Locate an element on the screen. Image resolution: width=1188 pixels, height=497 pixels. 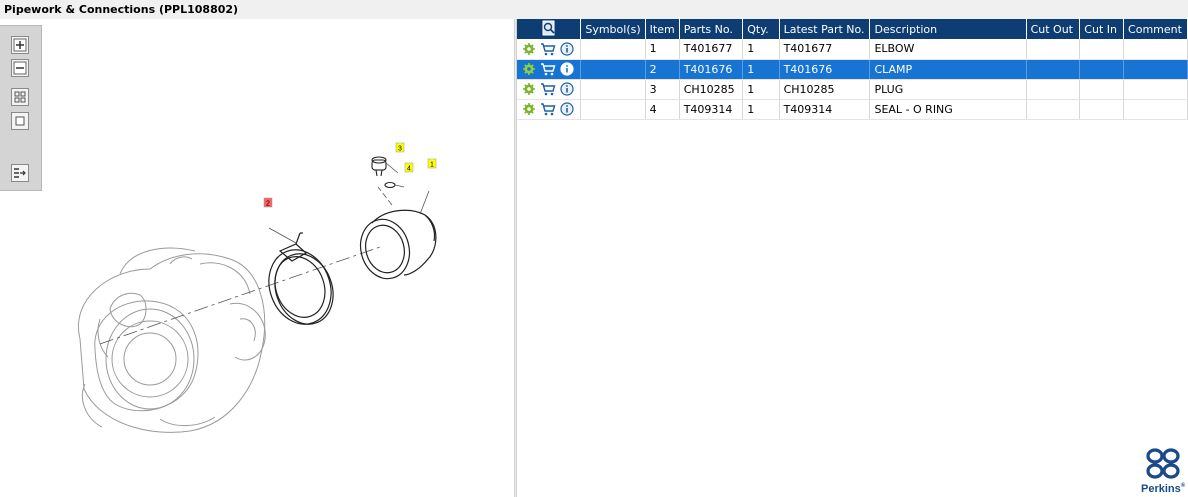
view-toolbar is located at coordinates (21, 108).